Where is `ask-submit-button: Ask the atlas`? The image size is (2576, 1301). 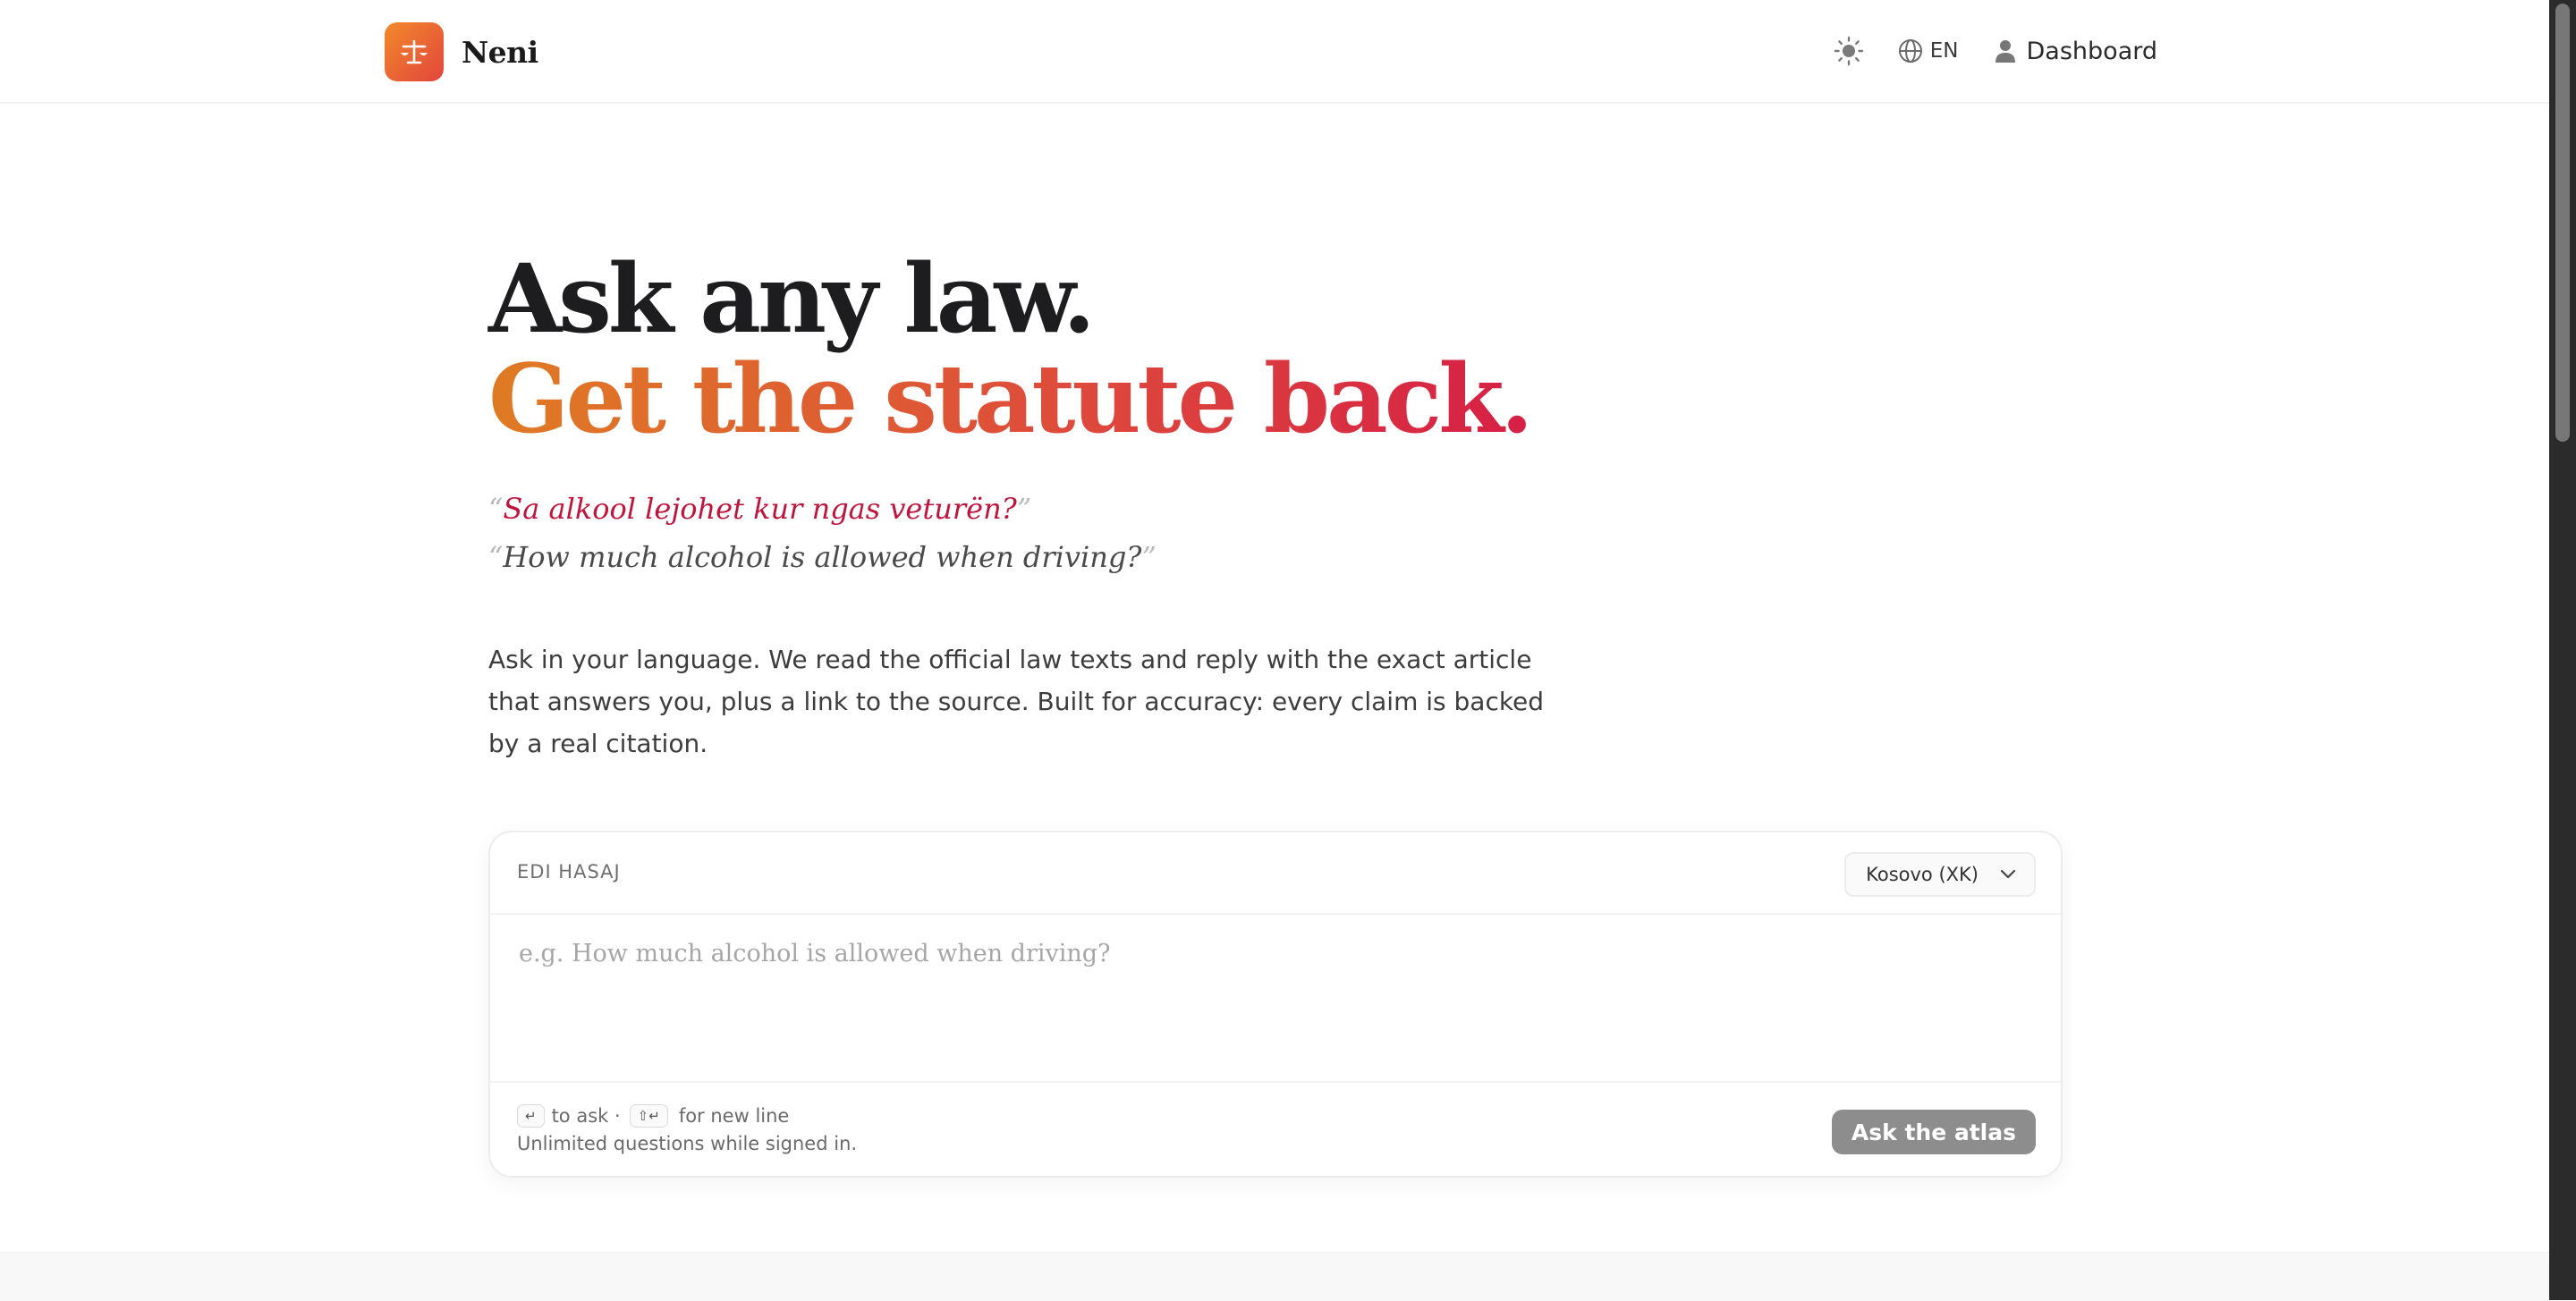 ask-submit-button: Ask the atlas is located at coordinates (1933, 1132).